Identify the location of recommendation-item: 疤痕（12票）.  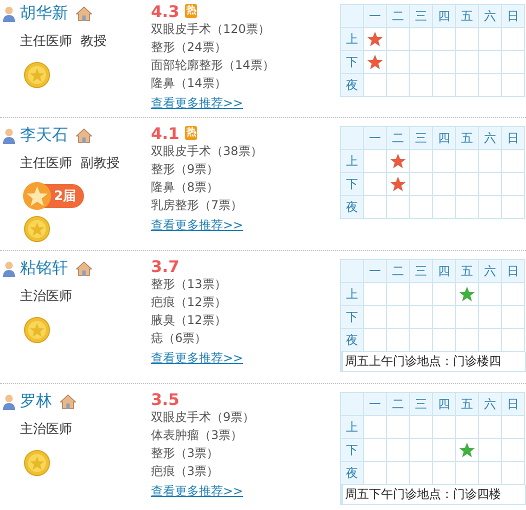
(189, 302).